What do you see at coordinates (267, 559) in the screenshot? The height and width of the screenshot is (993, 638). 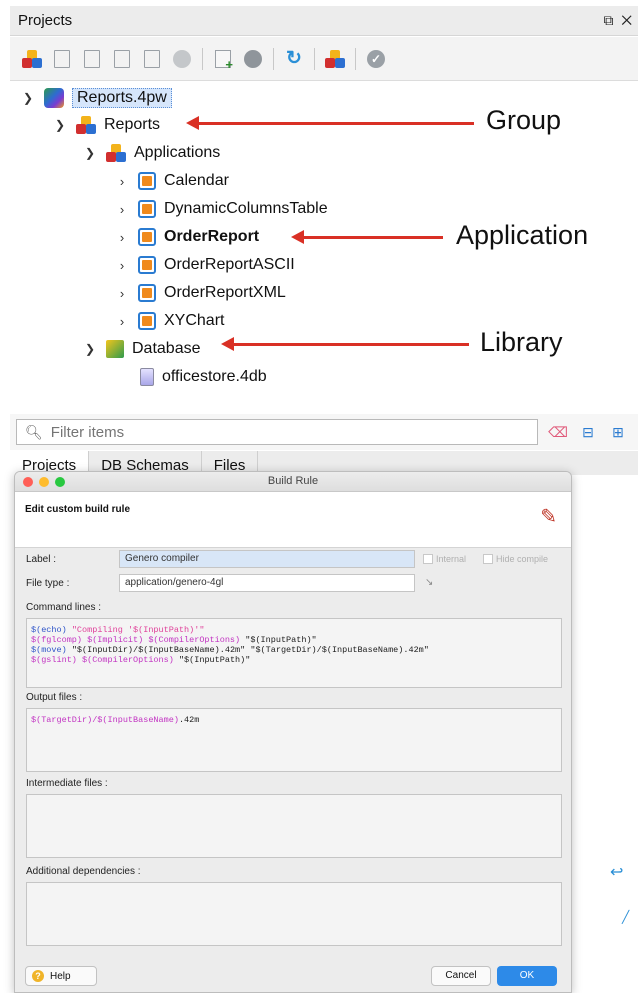 I see `label-input: Genero compiler` at bounding box center [267, 559].